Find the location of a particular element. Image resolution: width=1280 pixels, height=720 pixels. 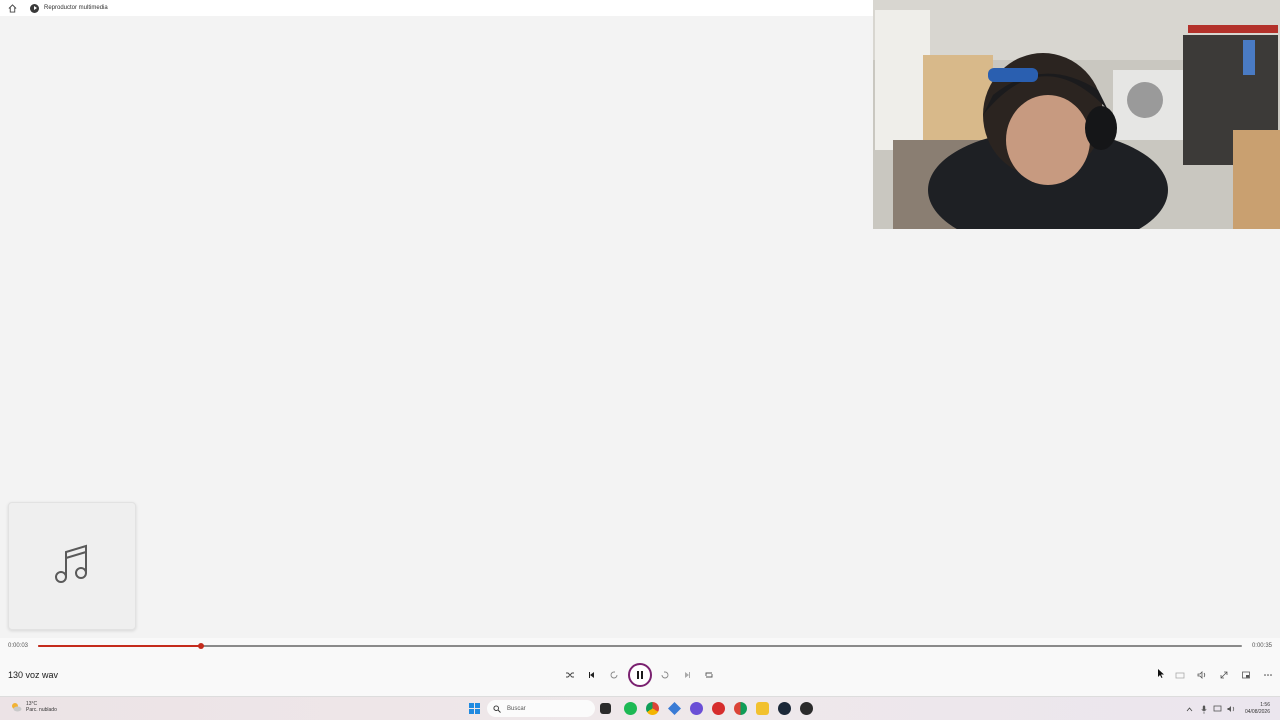

chrome-profile-icon is located at coordinates (740, 708).